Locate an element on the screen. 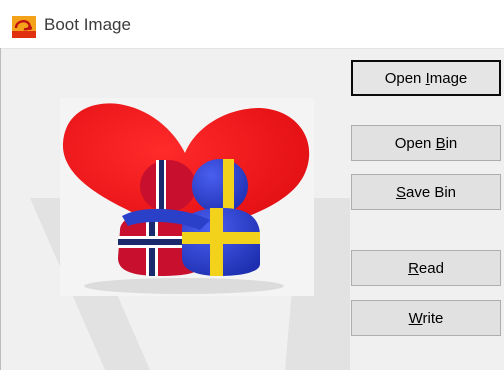 This screenshot has width=504, height=370. open-bin-label: Open Bin is located at coordinates (426, 143).